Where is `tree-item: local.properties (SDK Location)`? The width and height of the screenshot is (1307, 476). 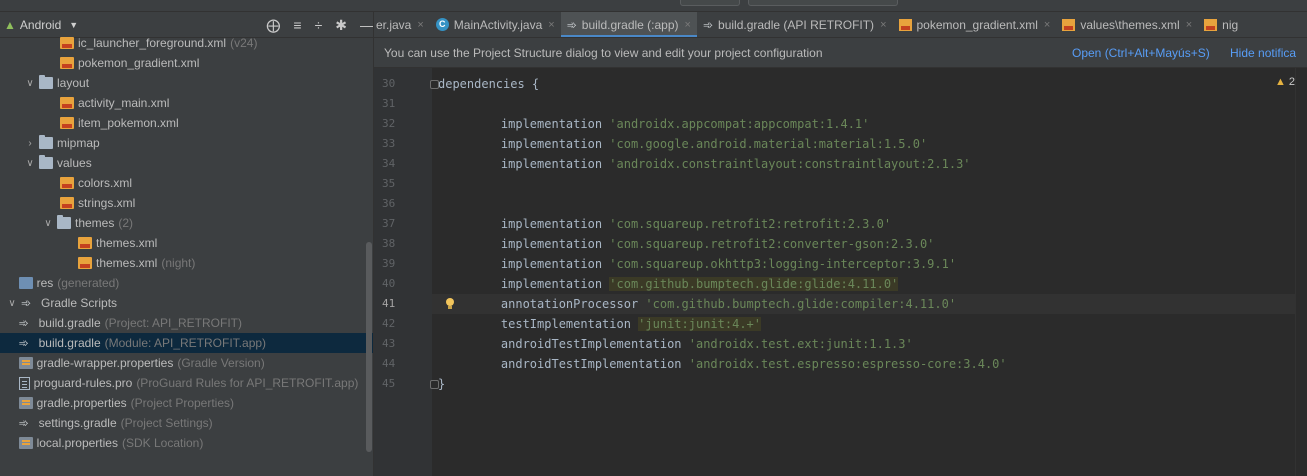
tree-item: local.properties (SDK Location) is located at coordinates (186, 443).